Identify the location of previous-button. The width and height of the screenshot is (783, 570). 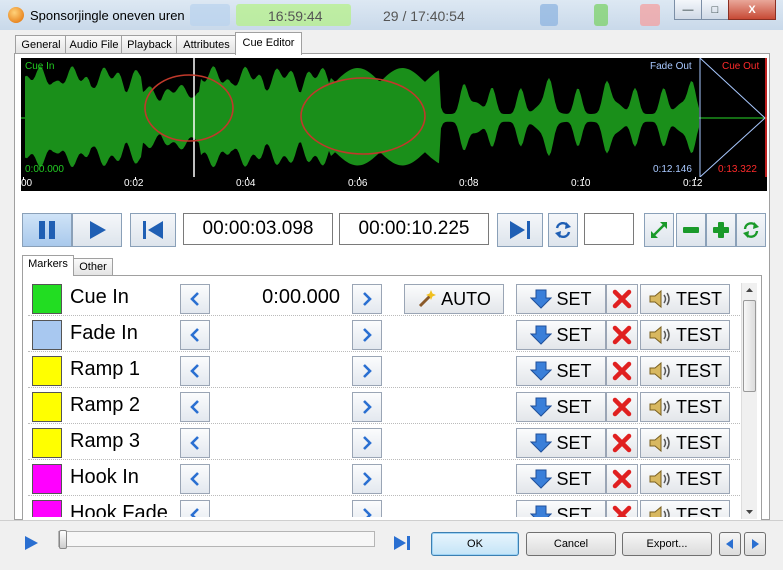
(730, 544).